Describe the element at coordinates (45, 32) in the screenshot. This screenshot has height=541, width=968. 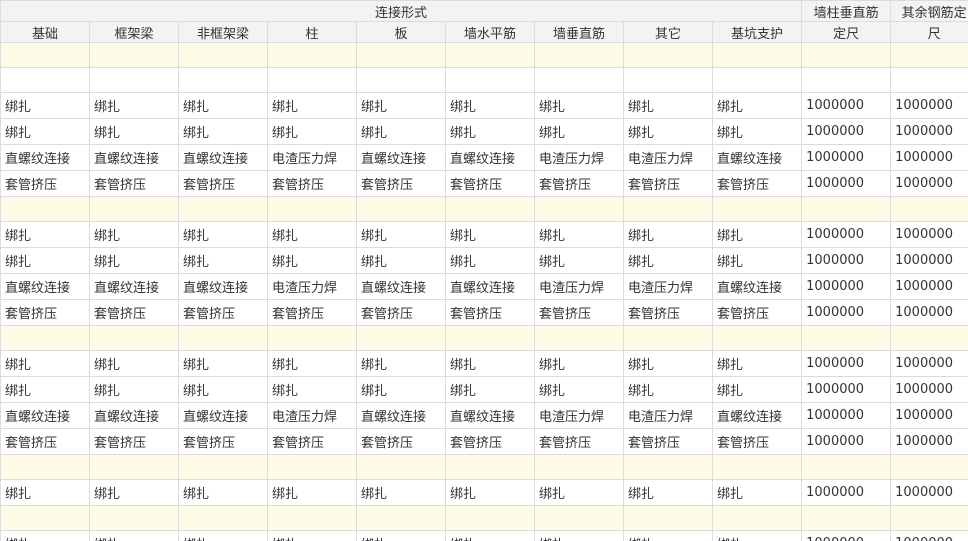
I see `col-header-foundation: 基础` at that location.